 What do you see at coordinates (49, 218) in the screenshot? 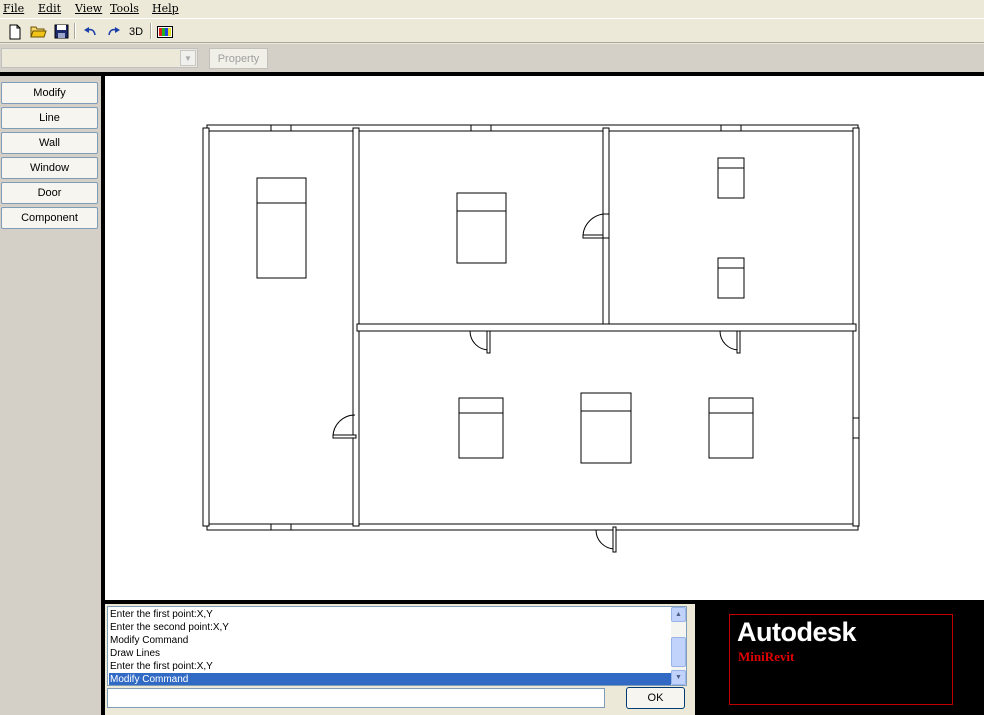
I see `component-button: Component` at bounding box center [49, 218].